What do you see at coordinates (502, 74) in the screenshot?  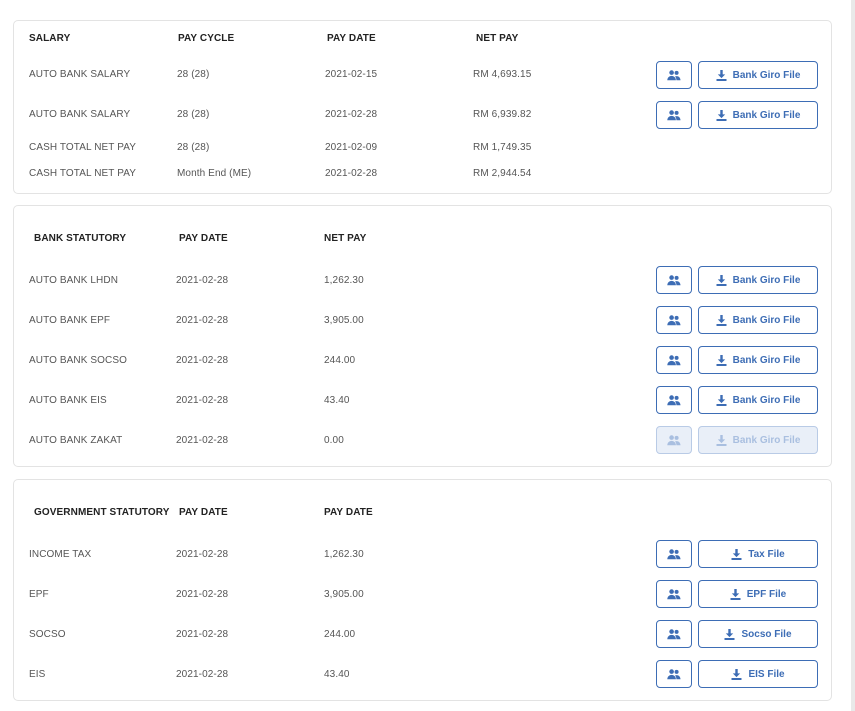 I see `row-net: RM 4,693.15` at bounding box center [502, 74].